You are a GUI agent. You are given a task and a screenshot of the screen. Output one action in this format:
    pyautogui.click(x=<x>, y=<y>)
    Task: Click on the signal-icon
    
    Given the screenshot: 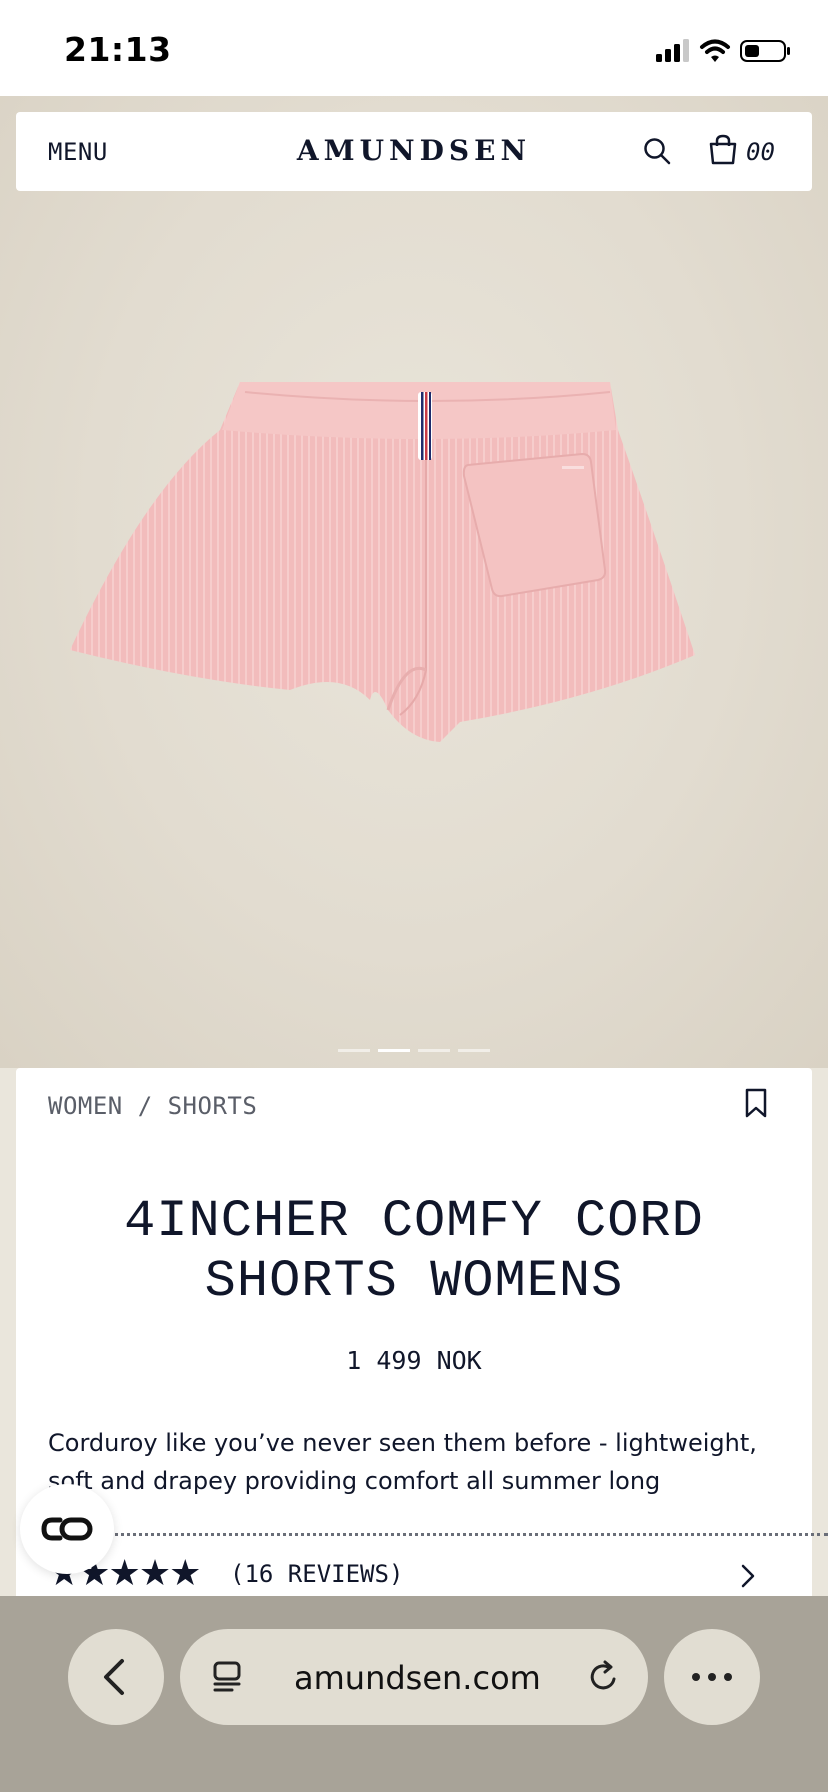 What is the action you would take?
    pyautogui.click(x=672, y=50)
    